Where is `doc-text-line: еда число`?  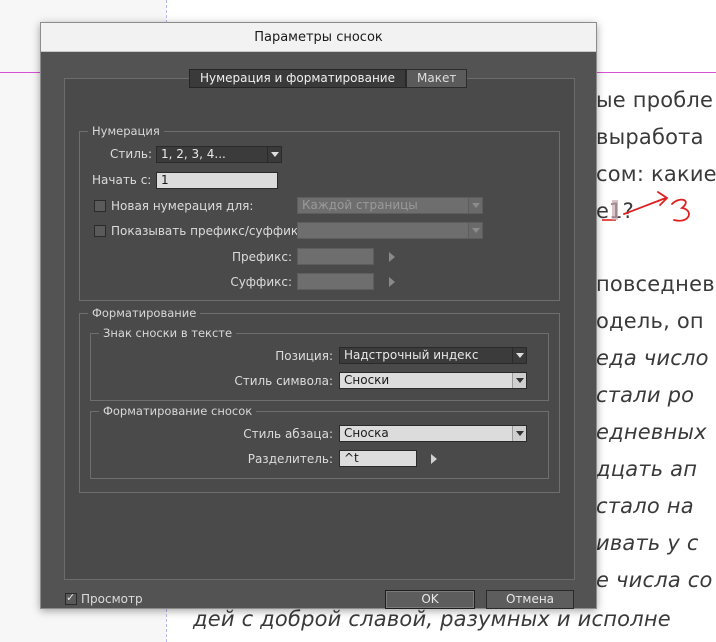
doc-text-line: еда число is located at coordinates (652, 358).